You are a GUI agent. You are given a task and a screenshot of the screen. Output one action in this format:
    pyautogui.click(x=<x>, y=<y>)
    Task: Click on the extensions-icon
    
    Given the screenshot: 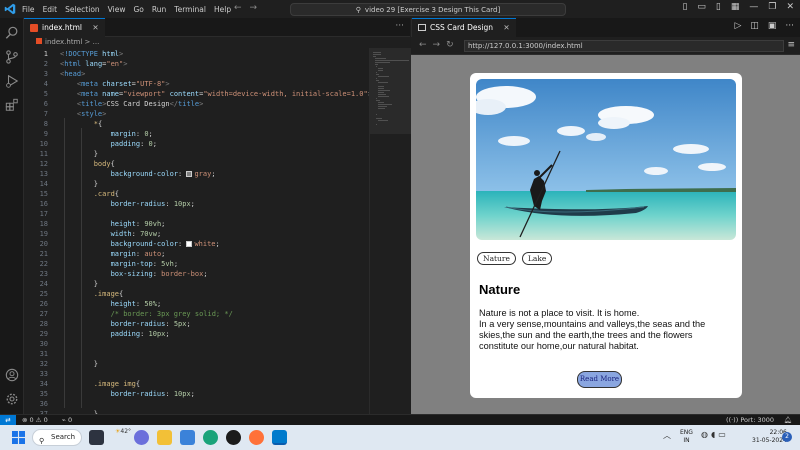 What is the action you would take?
    pyautogui.click(x=12, y=105)
    